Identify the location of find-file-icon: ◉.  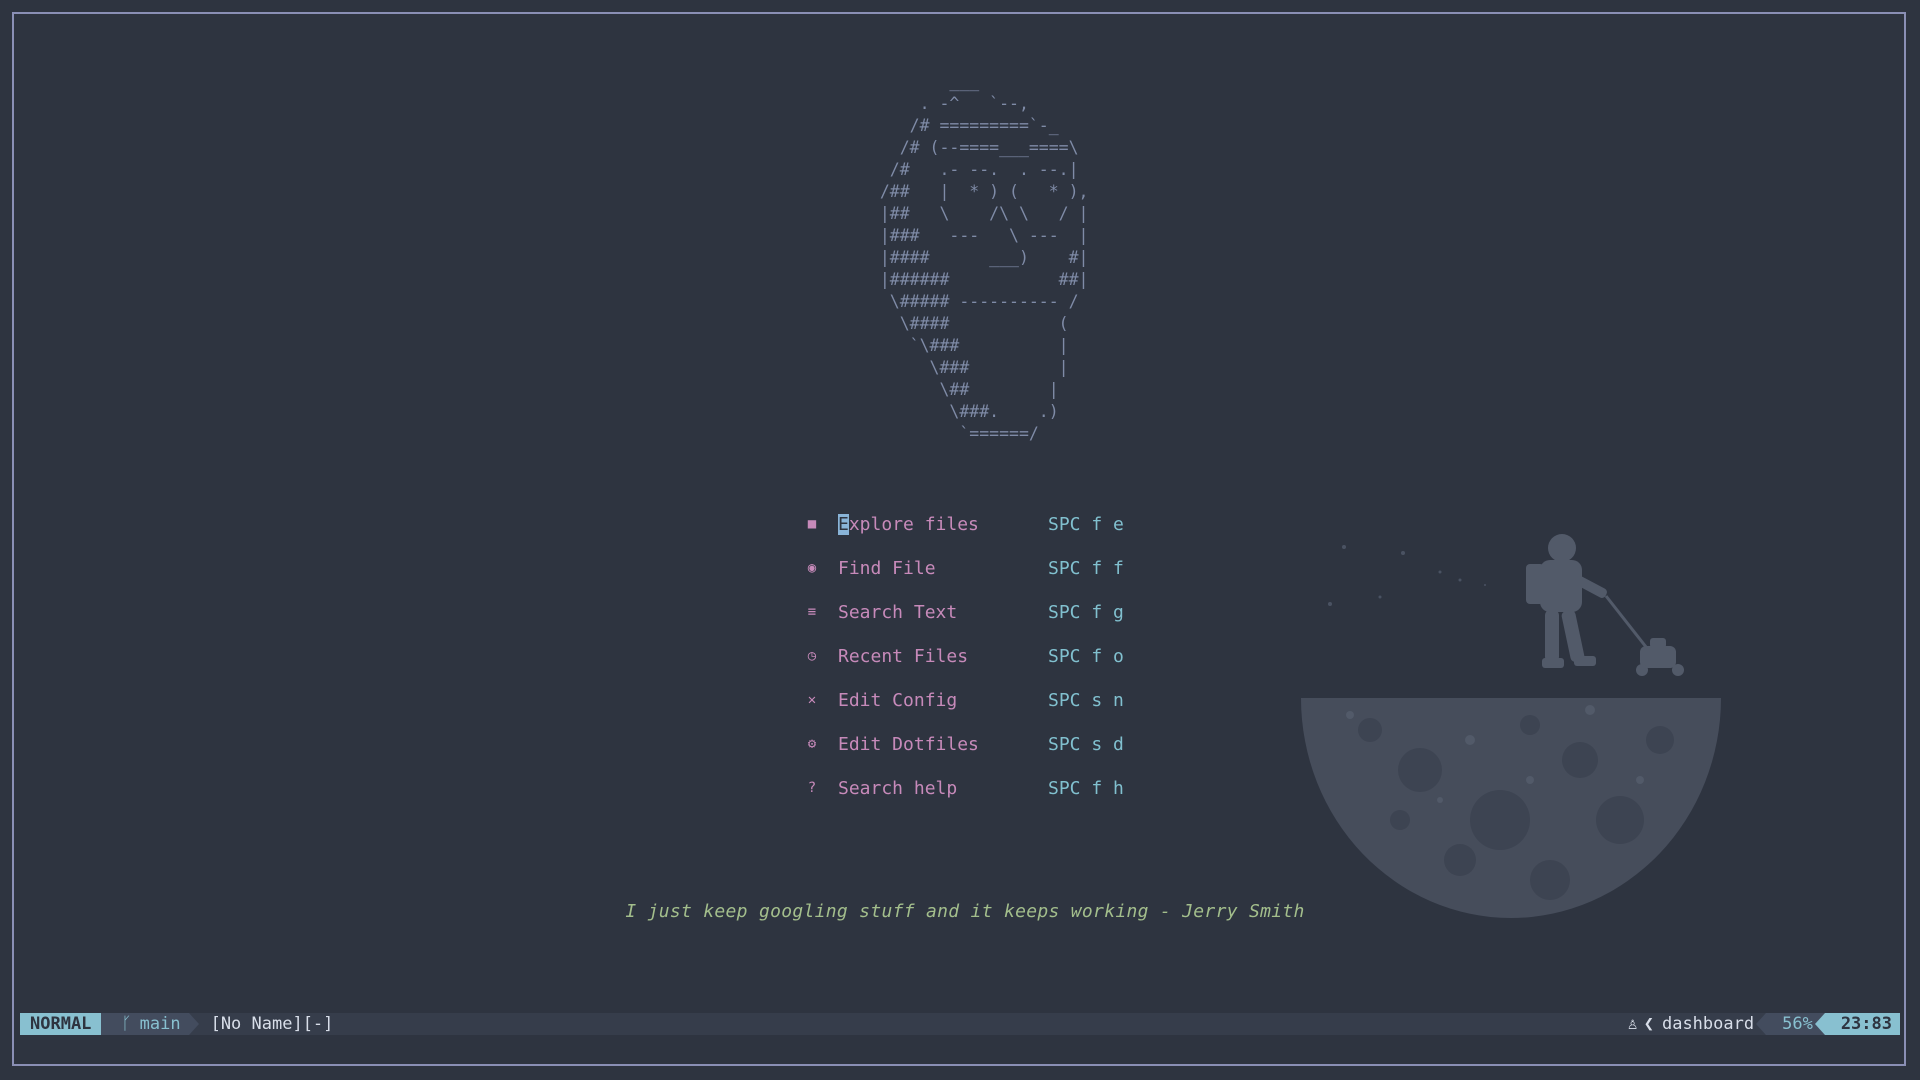
(812, 568).